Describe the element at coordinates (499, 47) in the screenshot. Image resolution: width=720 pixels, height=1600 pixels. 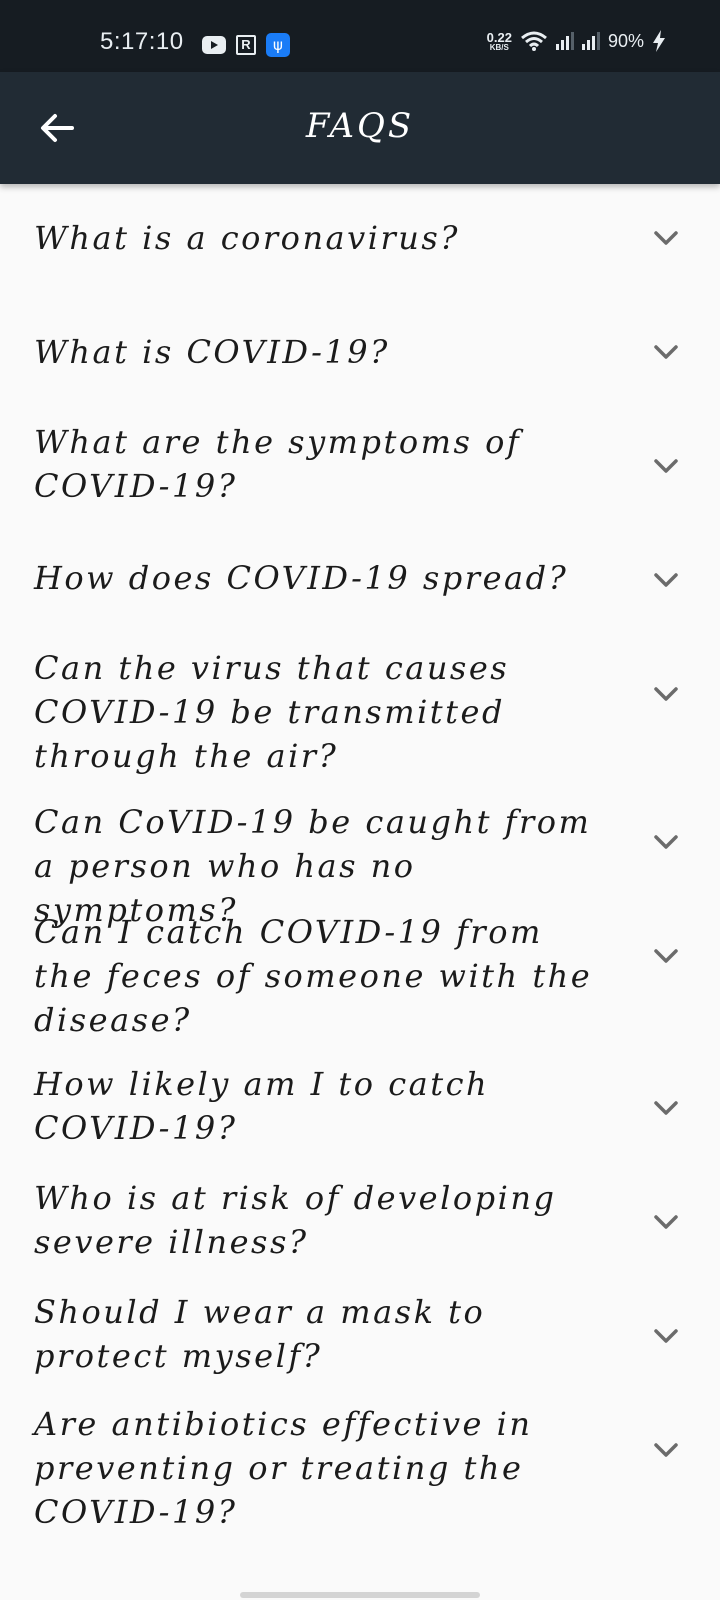
I see `network-speed-unit: KB/S` at that location.